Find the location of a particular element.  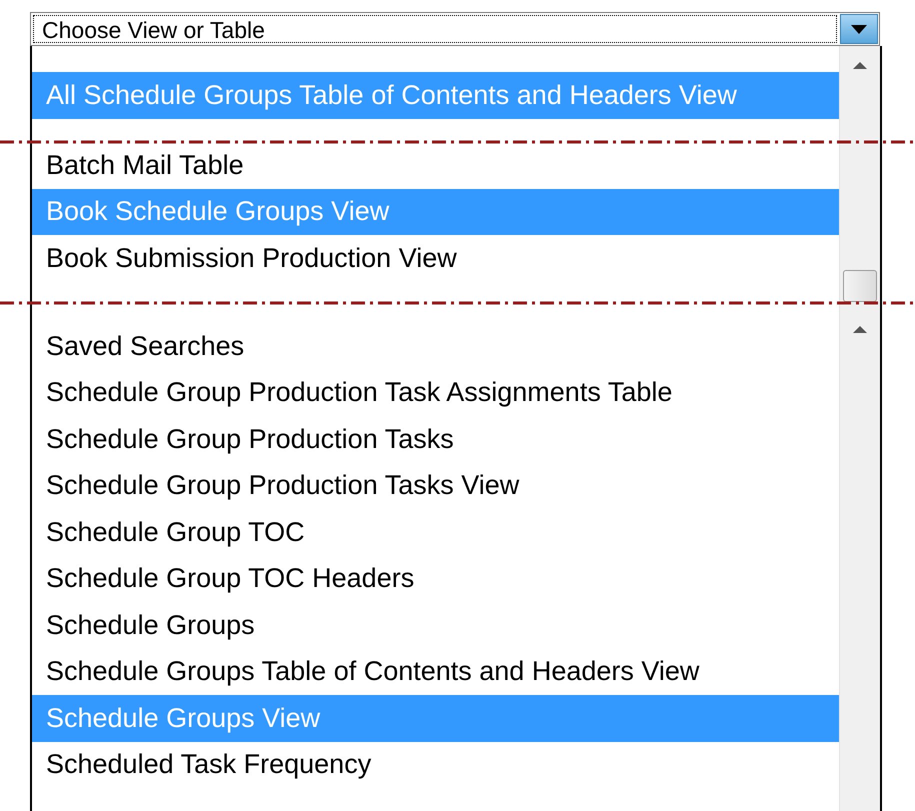

dropdown-button is located at coordinates (859, 29).